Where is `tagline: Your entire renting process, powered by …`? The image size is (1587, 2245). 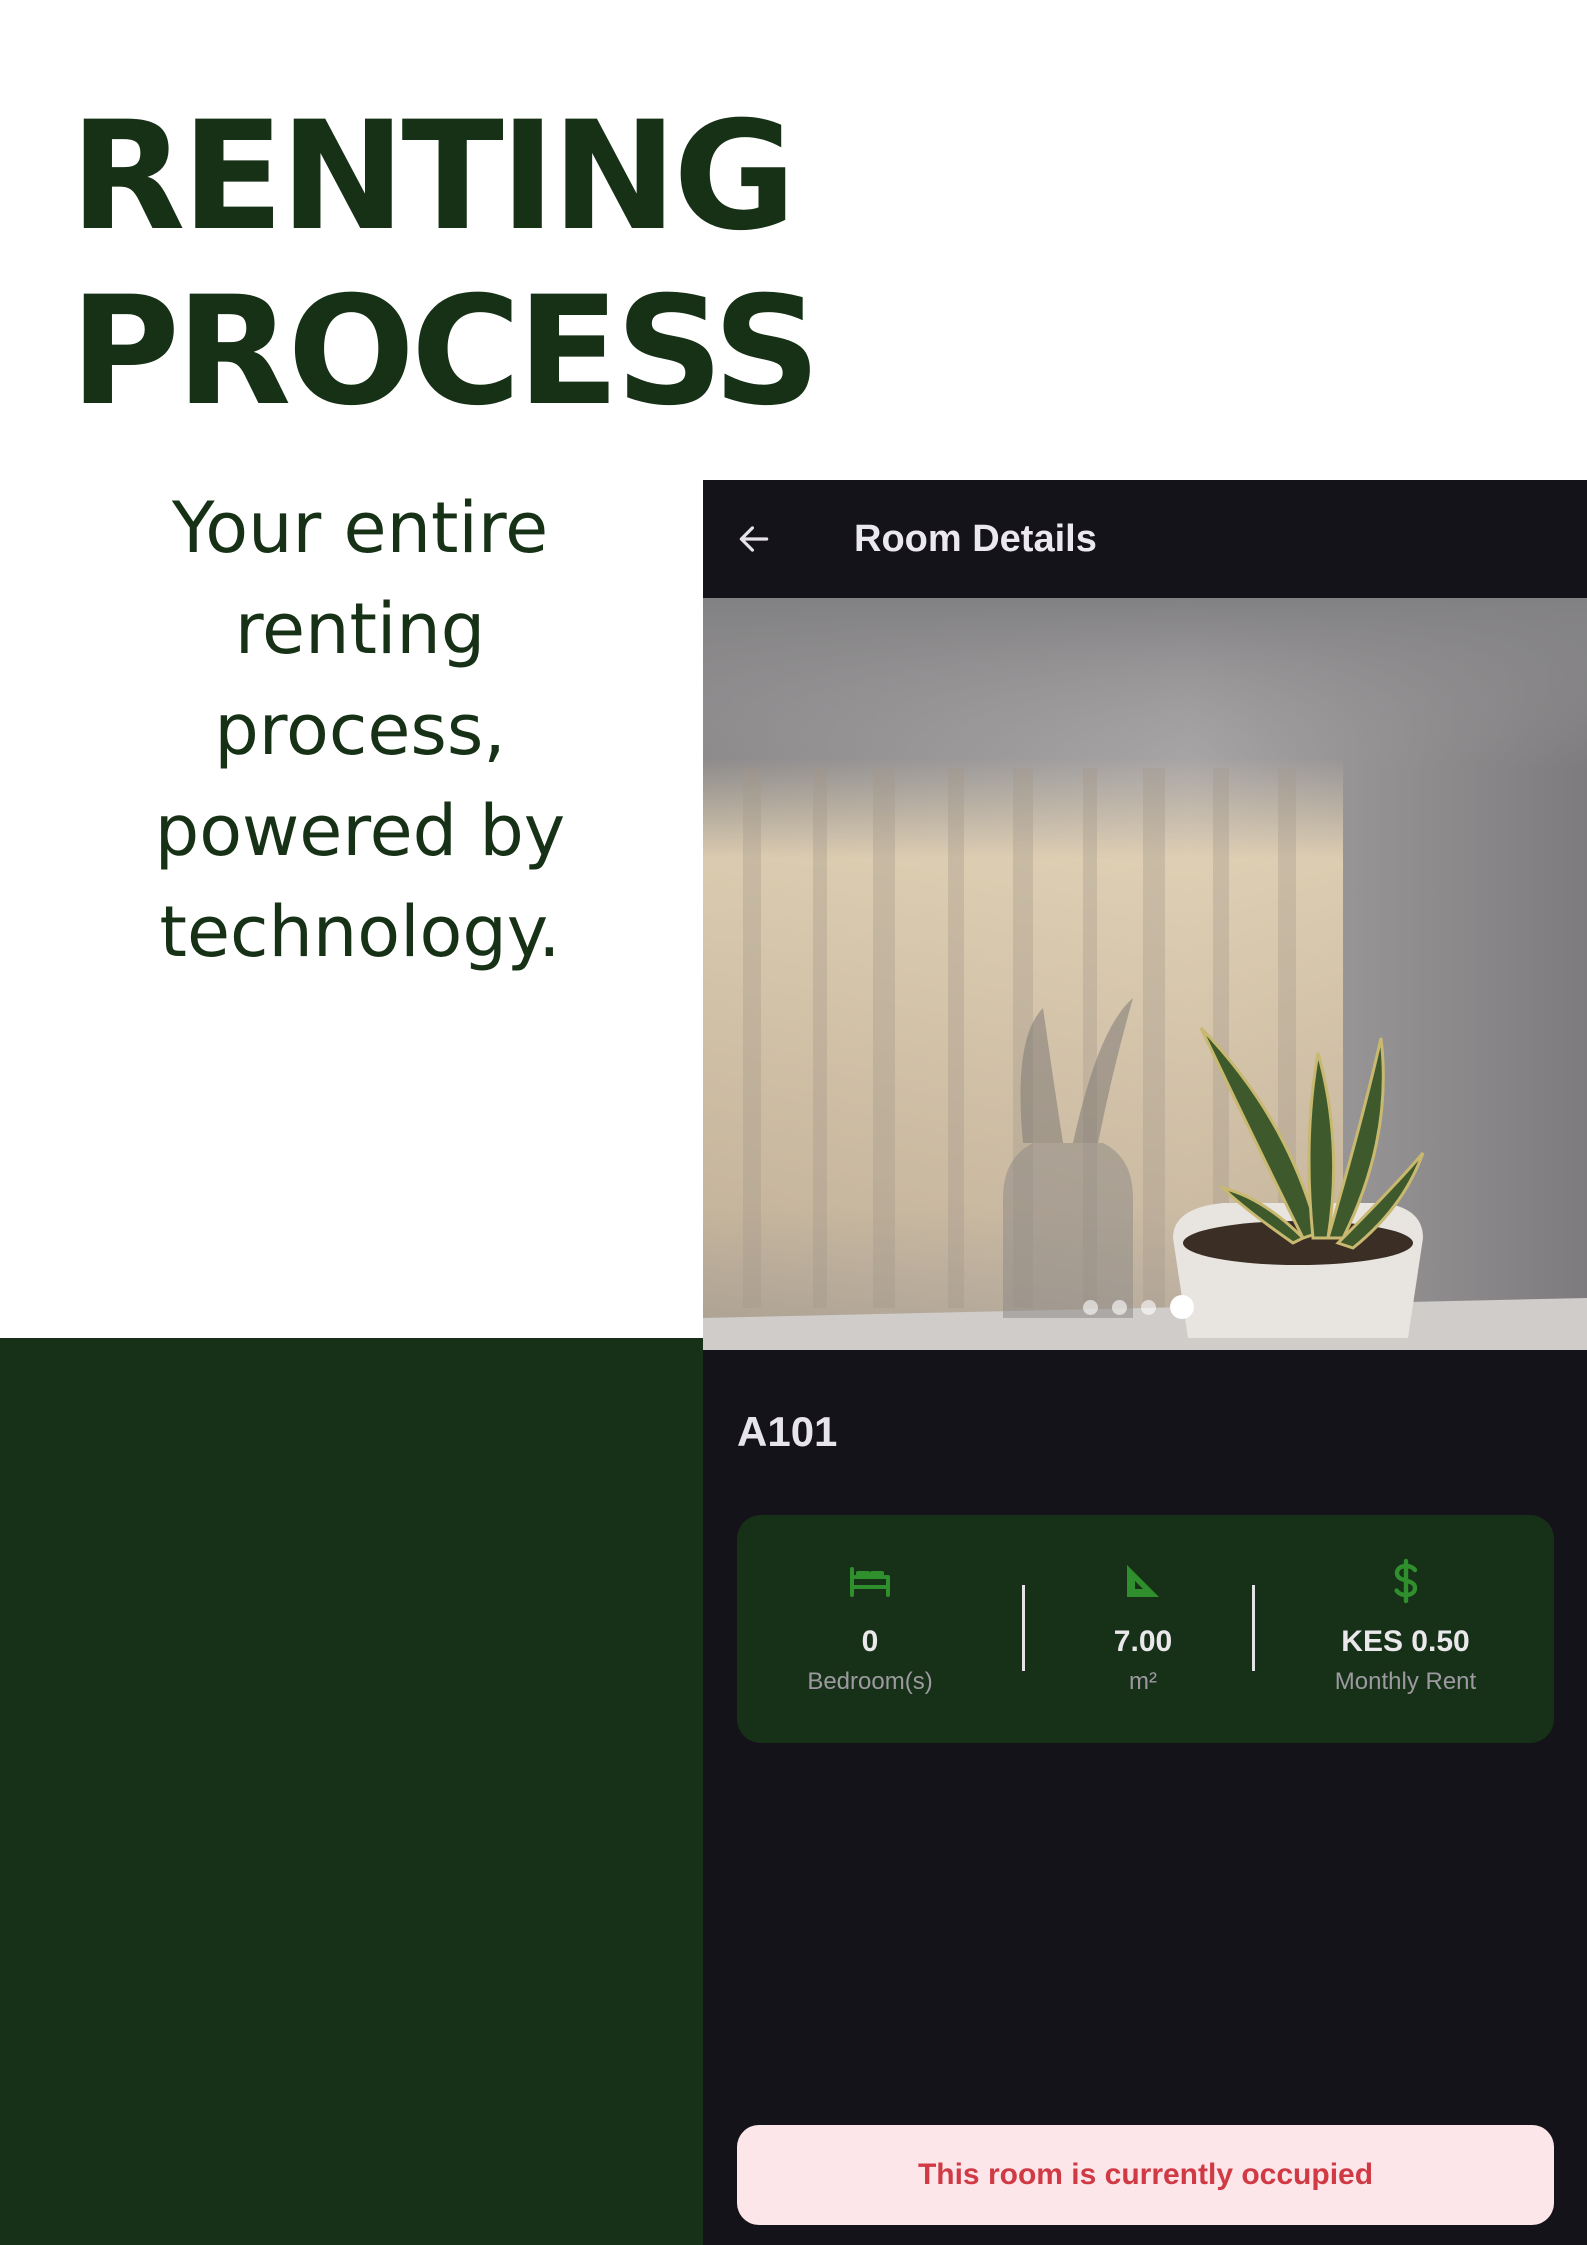 tagline: Your entire renting process, powered by … is located at coordinates (360, 730).